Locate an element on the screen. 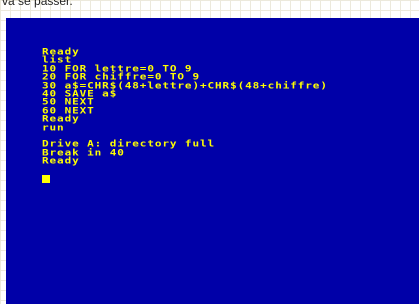  text-cursor is located at coordinates (46, 179).